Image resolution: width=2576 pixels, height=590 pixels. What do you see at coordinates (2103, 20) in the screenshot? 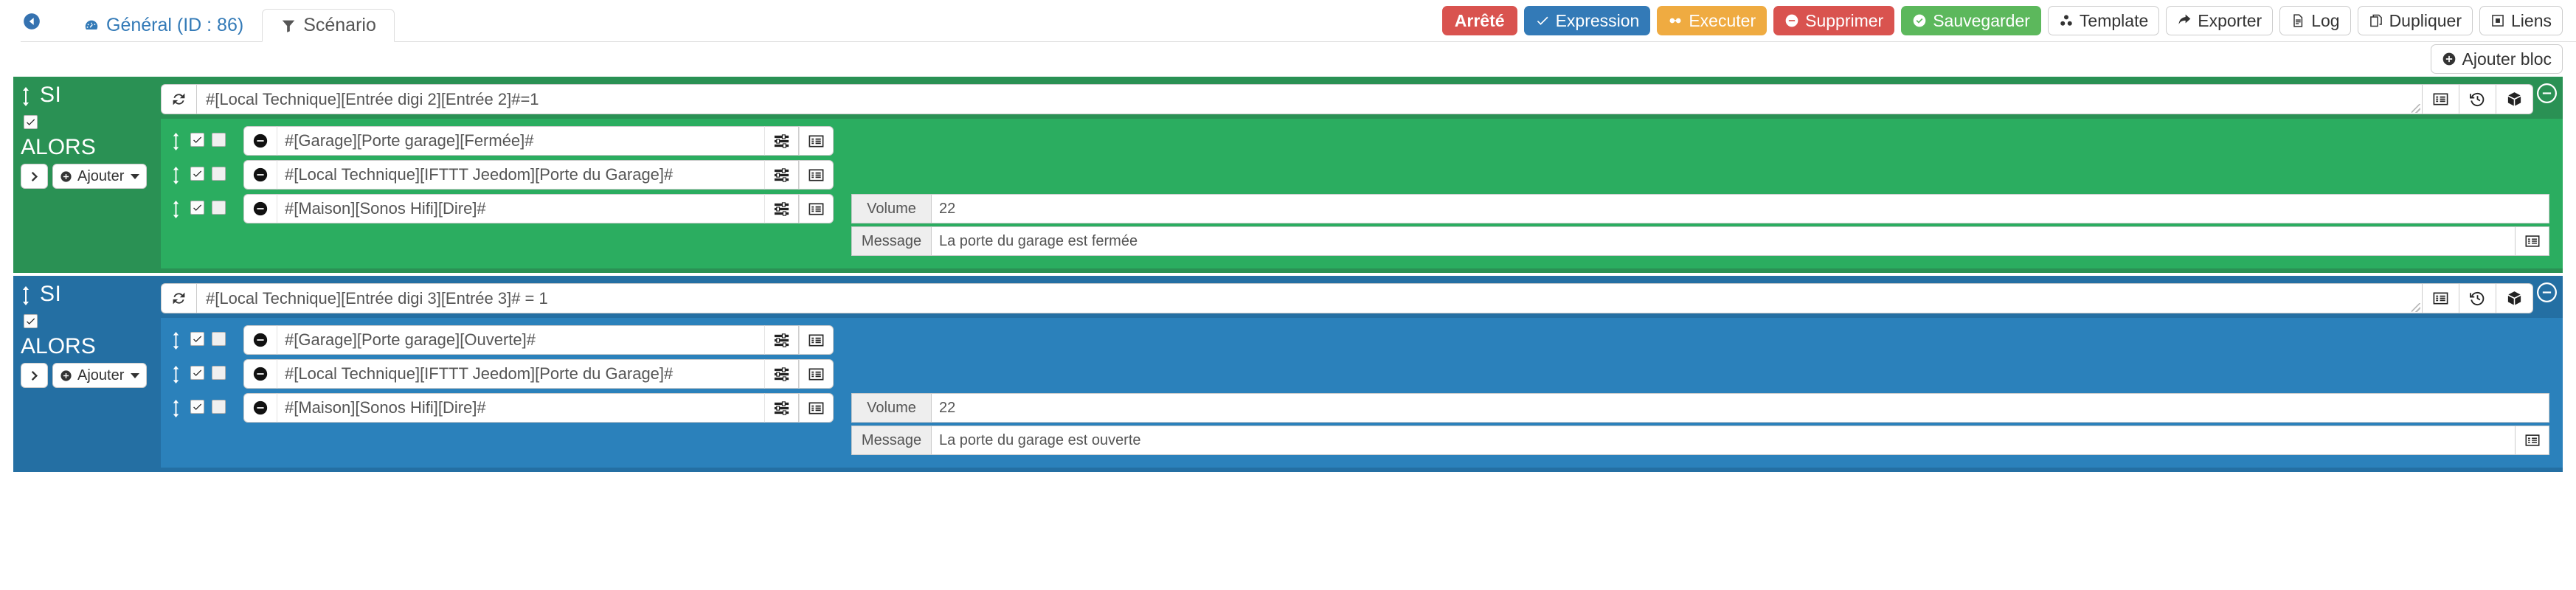
I see `template-button: Template` at bounding box center [2103, 20].